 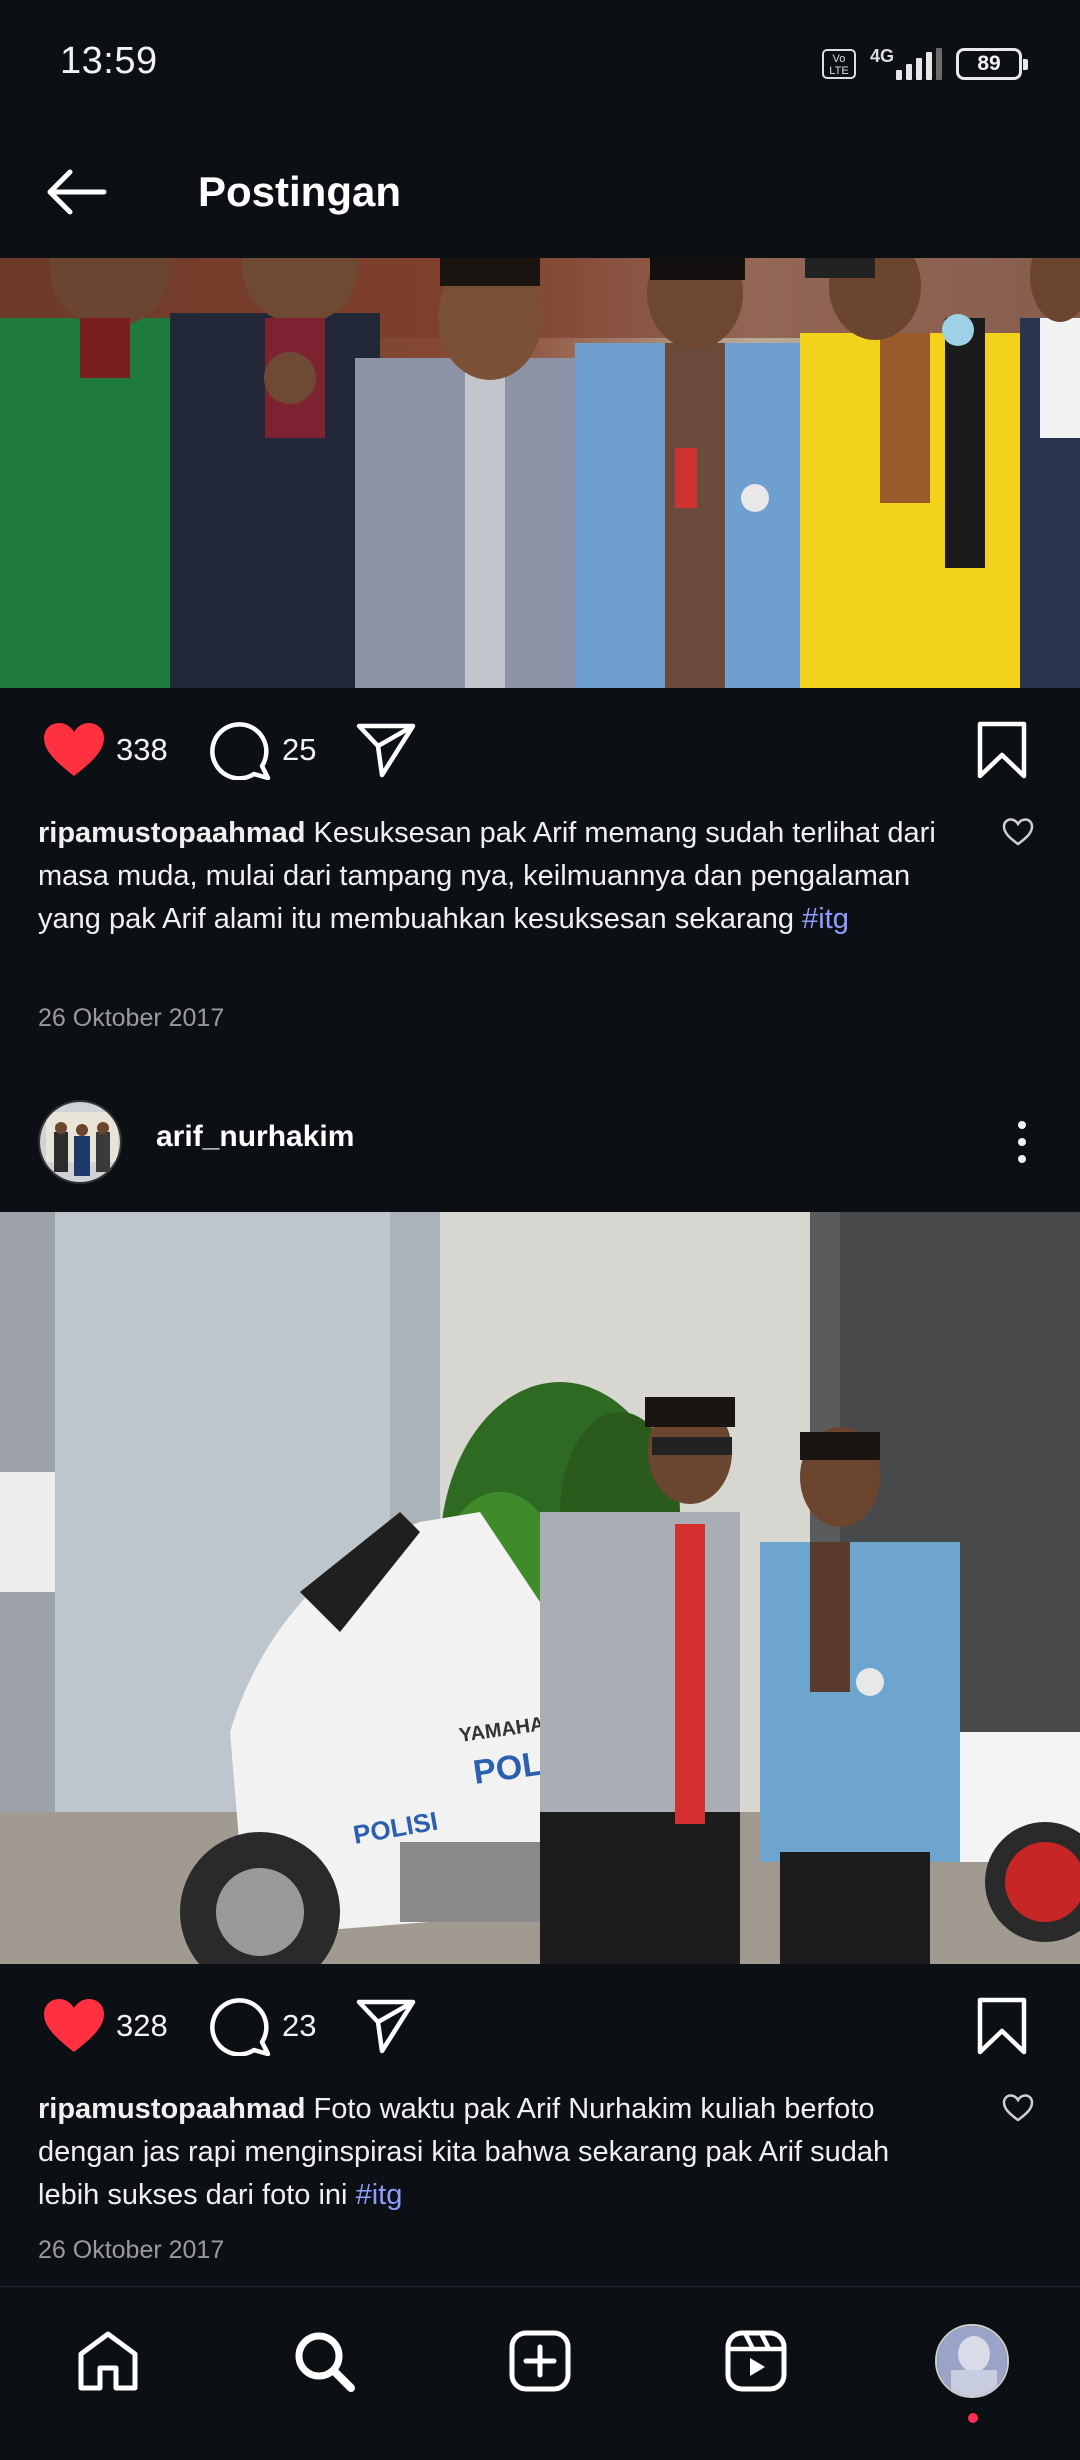 I want to click on nav-profile, so click(x=972, y=2370).